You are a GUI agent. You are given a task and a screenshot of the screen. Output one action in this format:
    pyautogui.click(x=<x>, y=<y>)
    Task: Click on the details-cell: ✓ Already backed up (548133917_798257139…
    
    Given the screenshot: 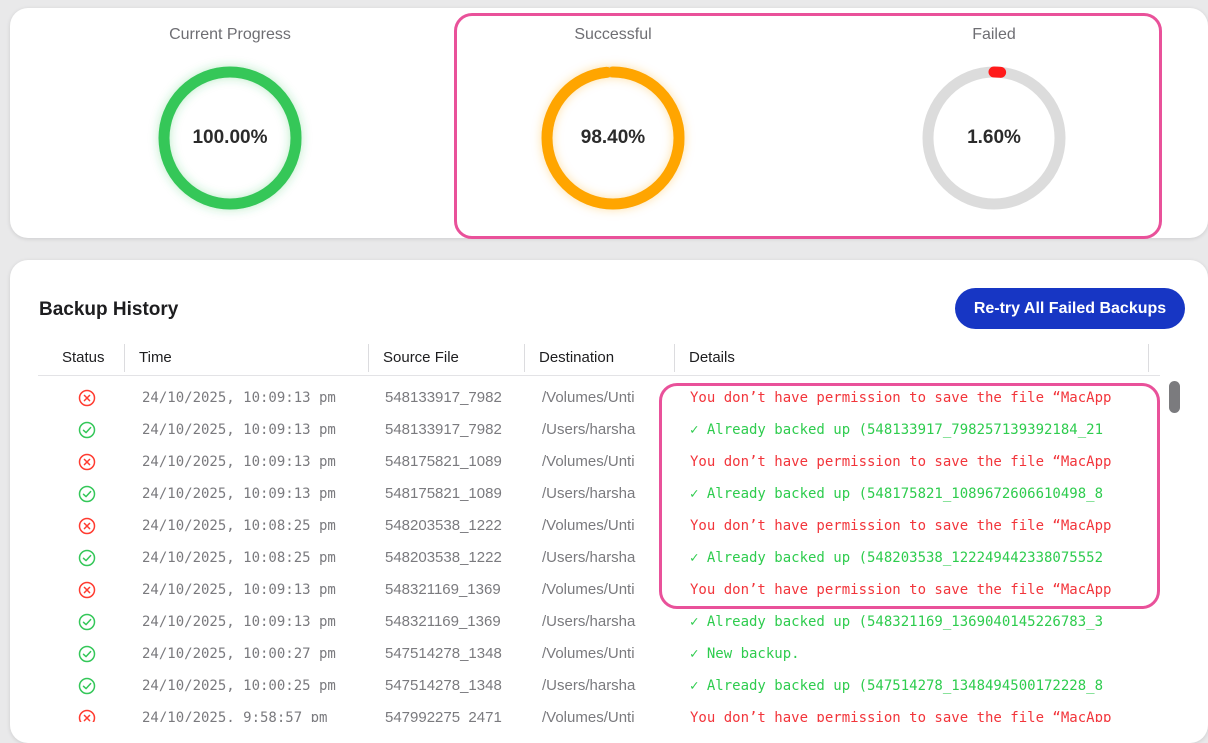 What is the action you would take?
    pyautogui.click(x=897, y=430)
    